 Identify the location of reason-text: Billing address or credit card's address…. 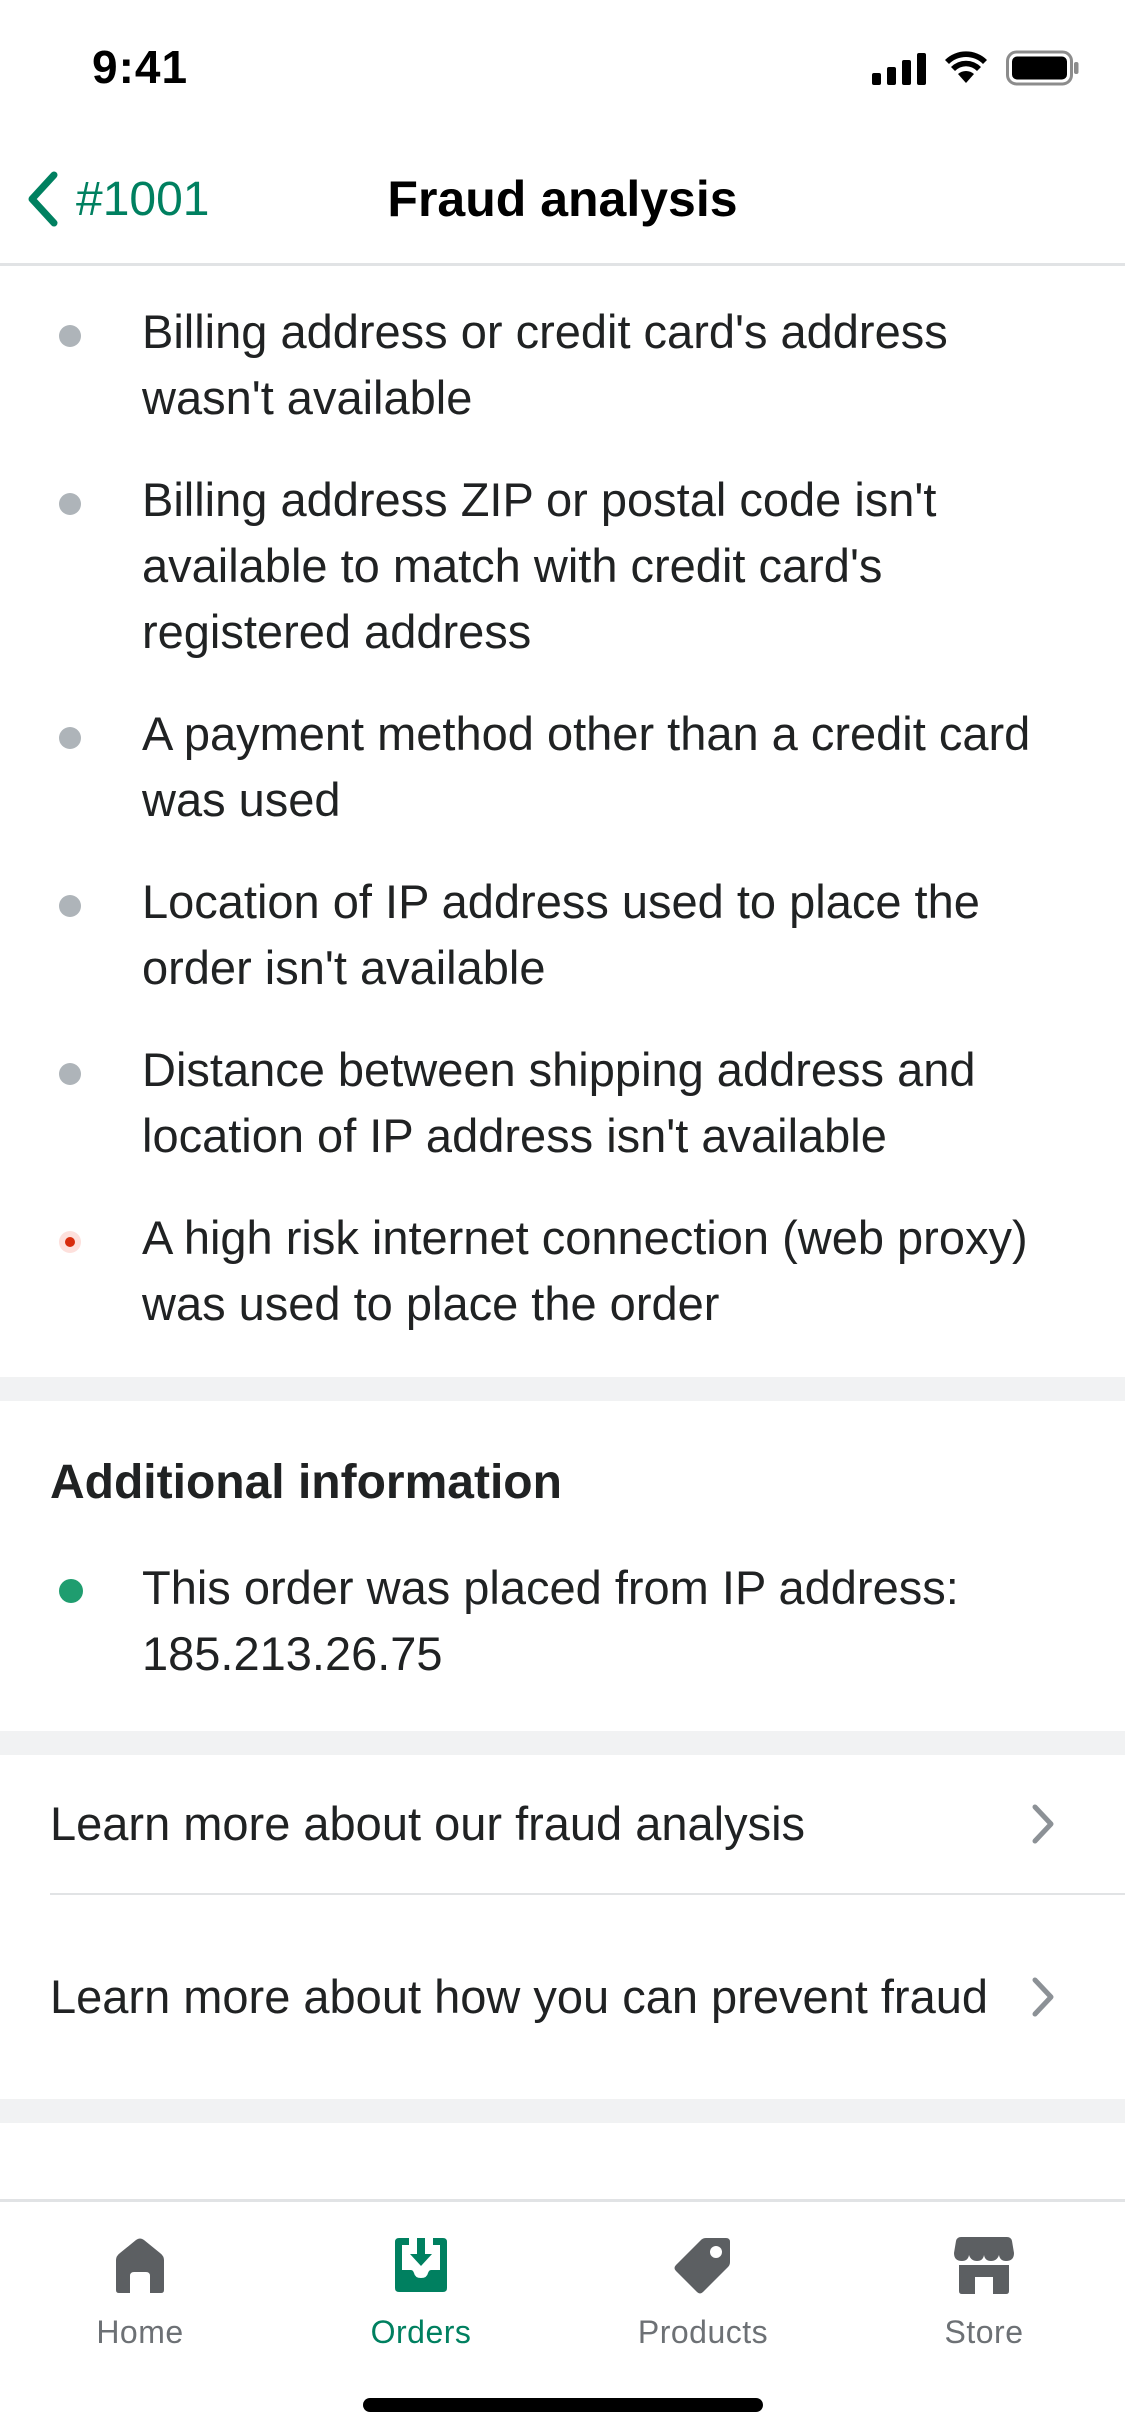
(545, 364).